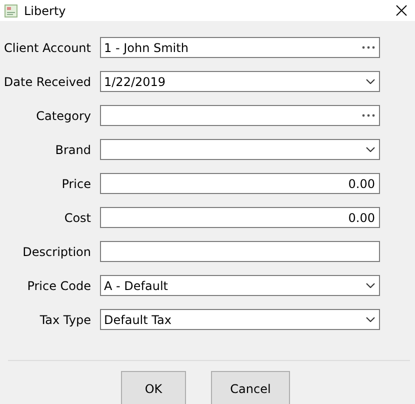 The image size is (415, 404). Describe the element at coordinates (240, 149) in the screenshot. I see `dropdown-field` at that location.